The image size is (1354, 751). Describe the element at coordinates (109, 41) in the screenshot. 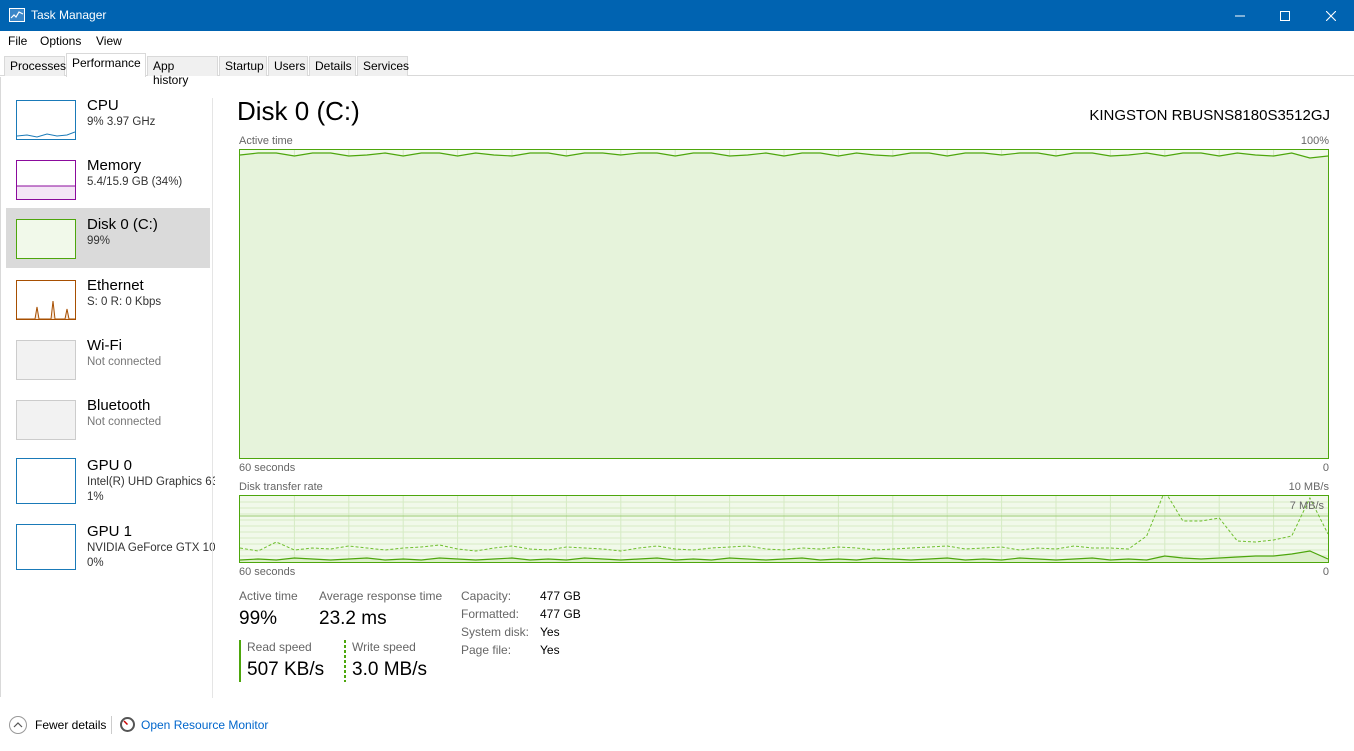

I see `menu-view: View` at that location.